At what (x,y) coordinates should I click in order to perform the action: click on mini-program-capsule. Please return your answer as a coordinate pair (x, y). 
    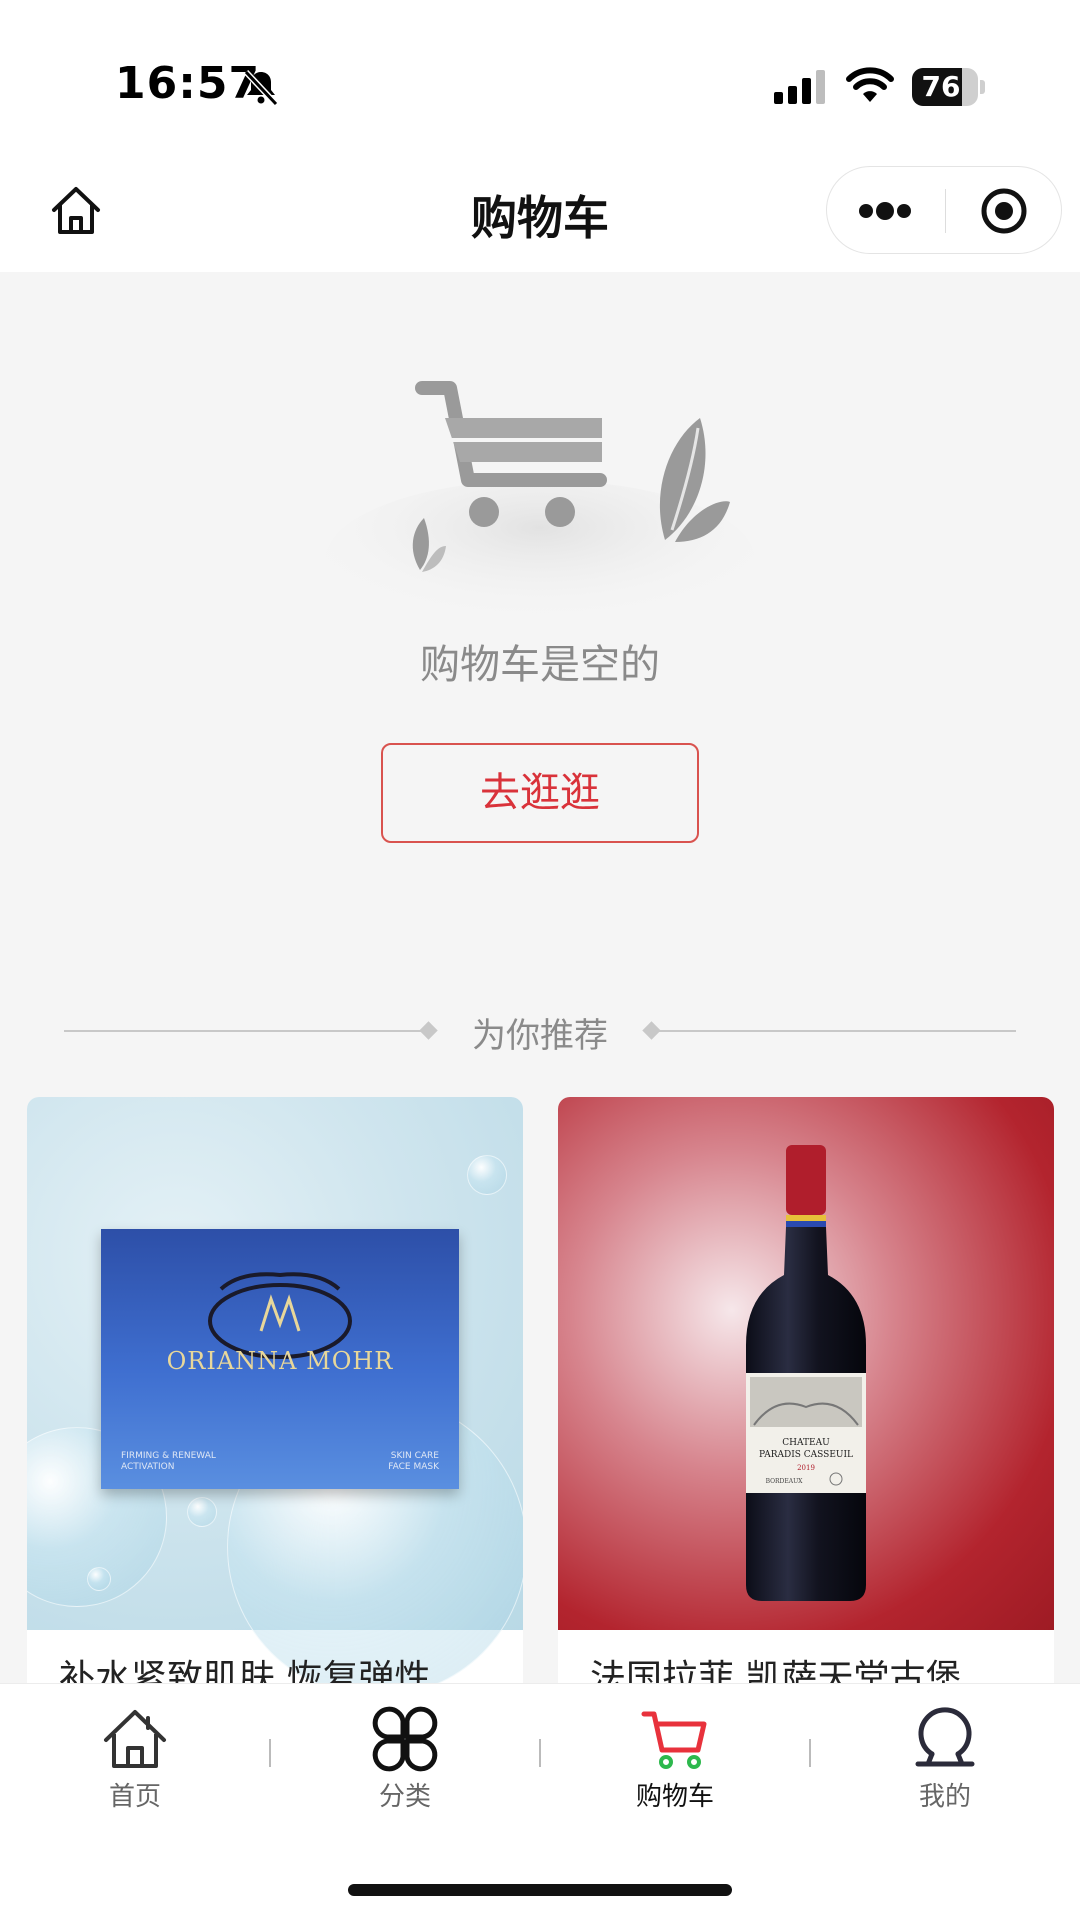
    Looking at the image, I should click on (944, 210).